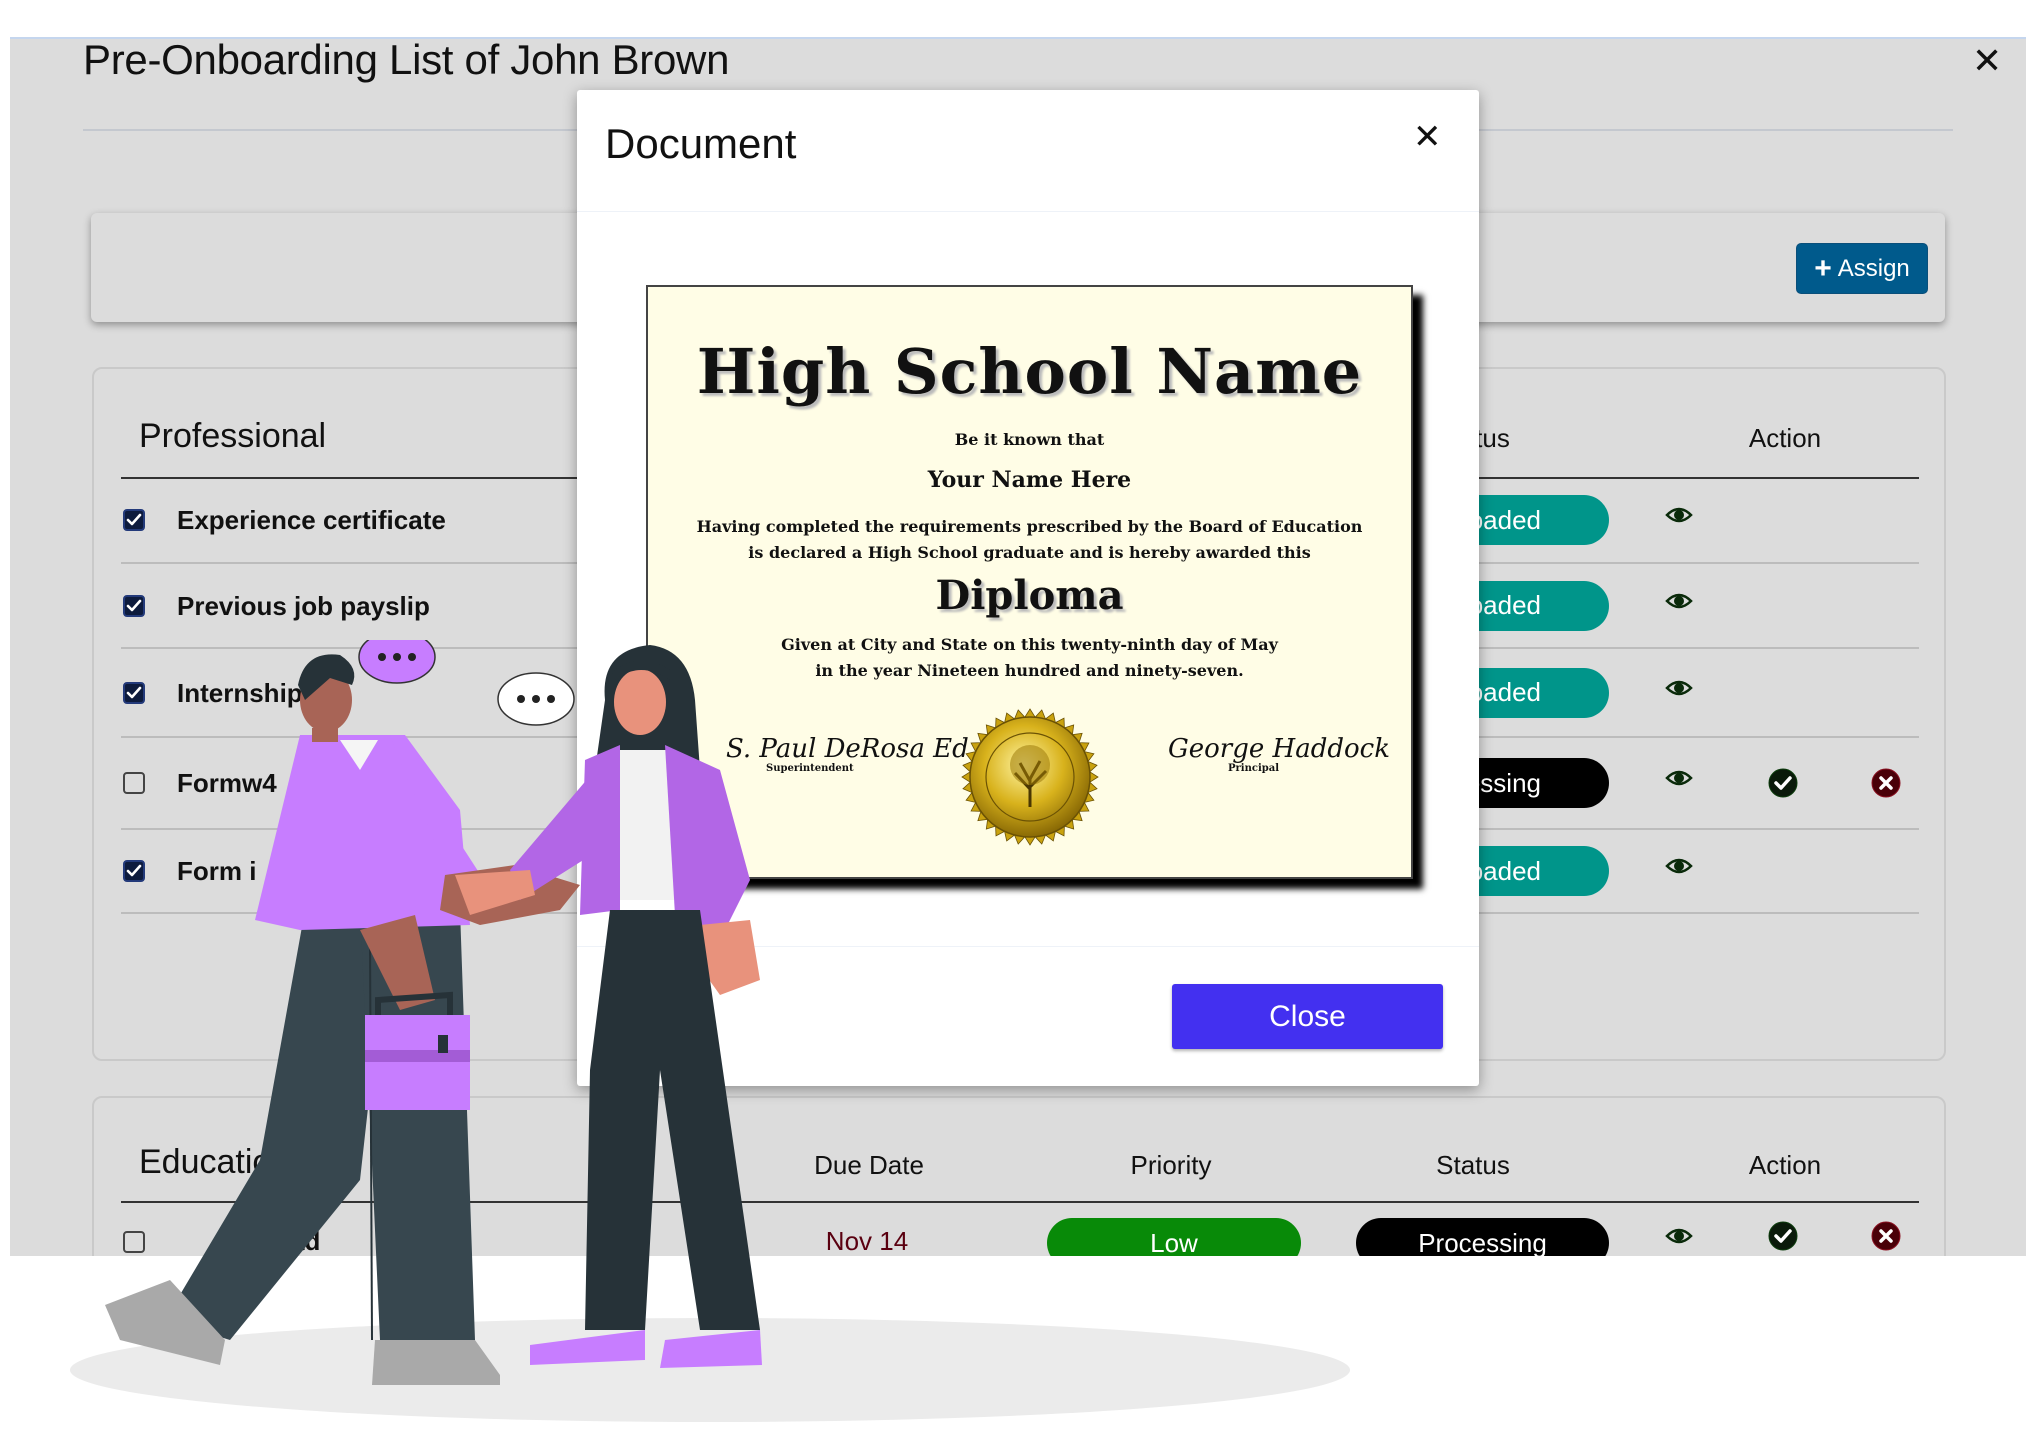  I want to click on education-status-header: Status, so click(1473, 1165).